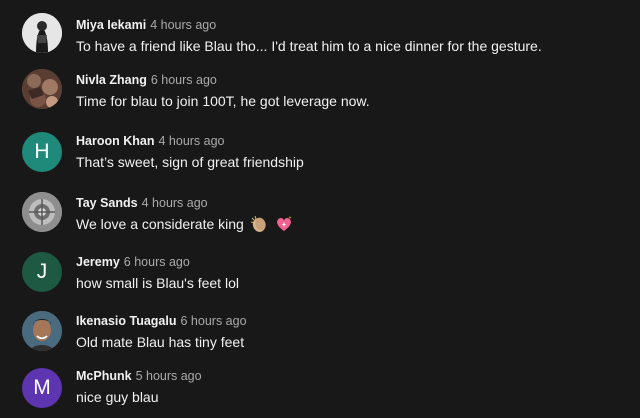 This screenshot has height=418, width=640. I want to click on avatar-letter: H, so click(42, 151).